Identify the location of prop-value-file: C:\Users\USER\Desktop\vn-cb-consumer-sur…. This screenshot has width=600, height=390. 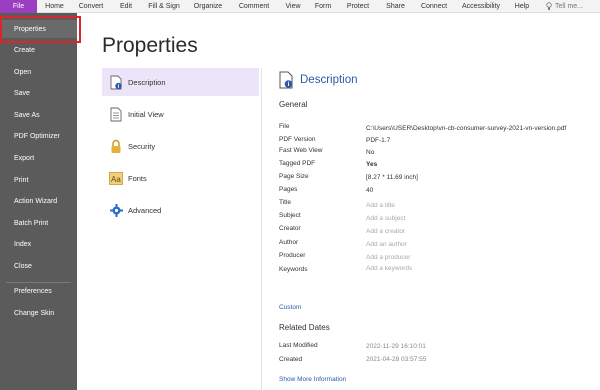
(466, 128).